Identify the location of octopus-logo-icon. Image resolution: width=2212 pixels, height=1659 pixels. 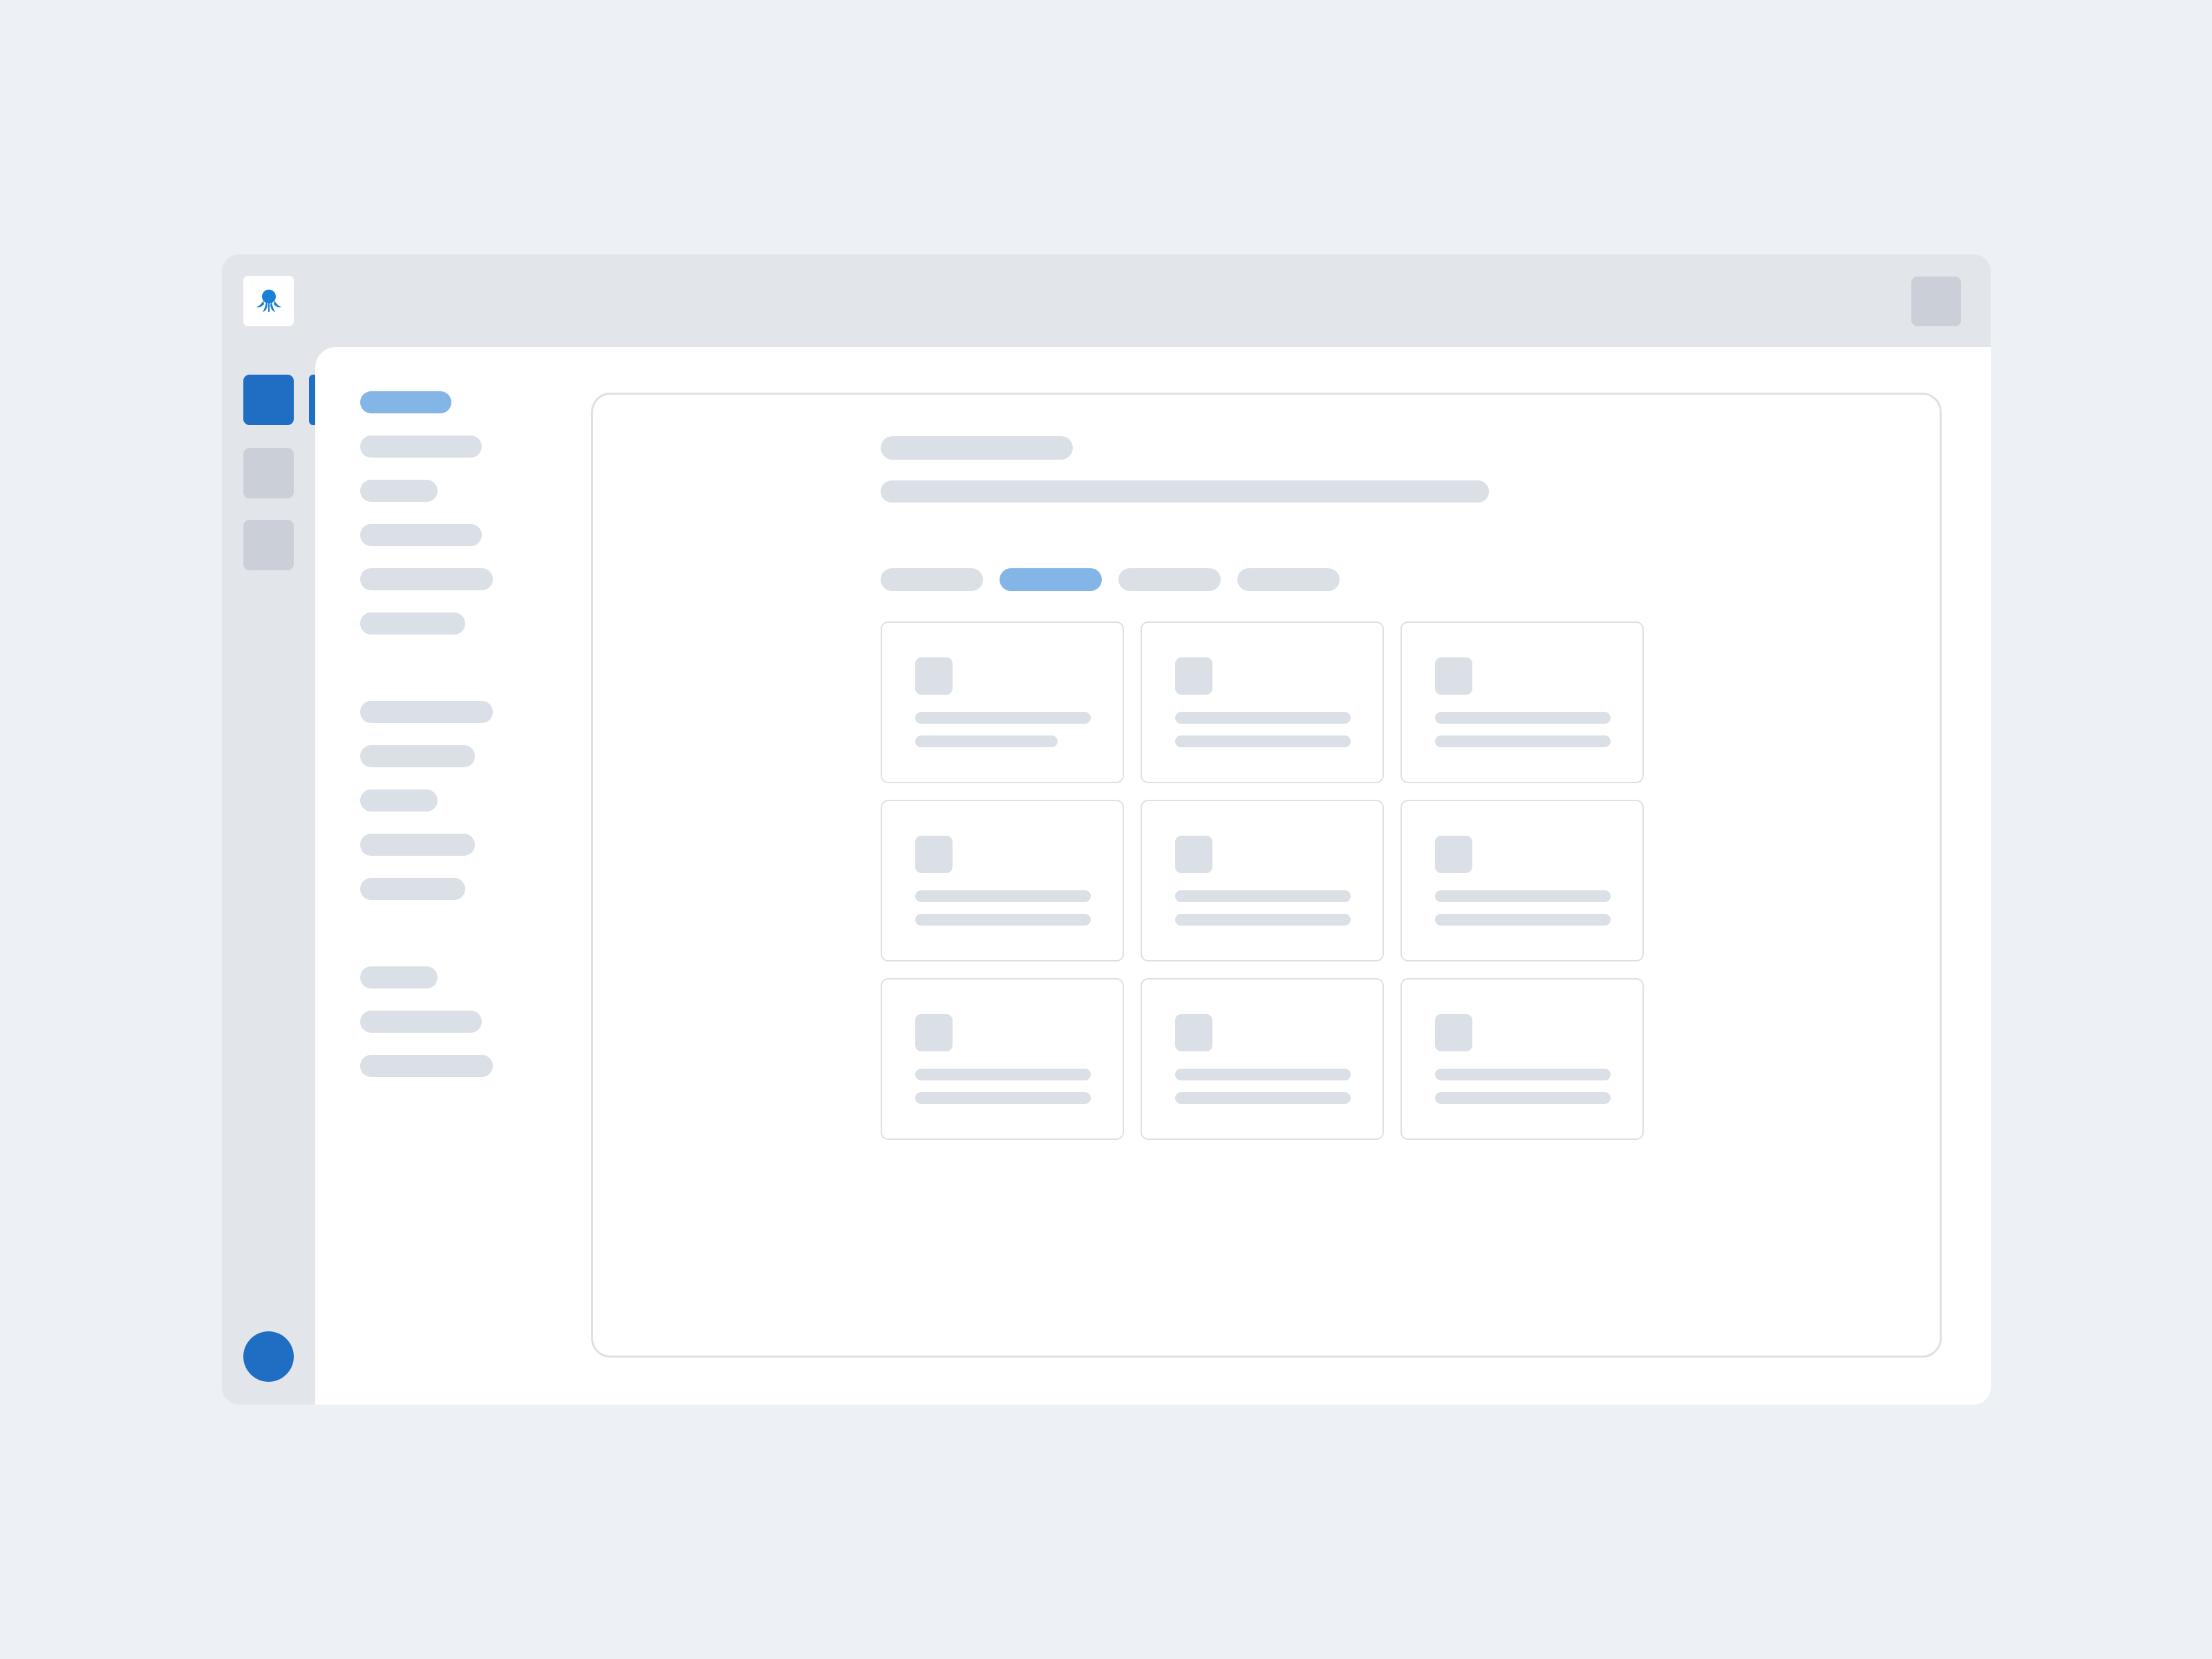
(268, 300).